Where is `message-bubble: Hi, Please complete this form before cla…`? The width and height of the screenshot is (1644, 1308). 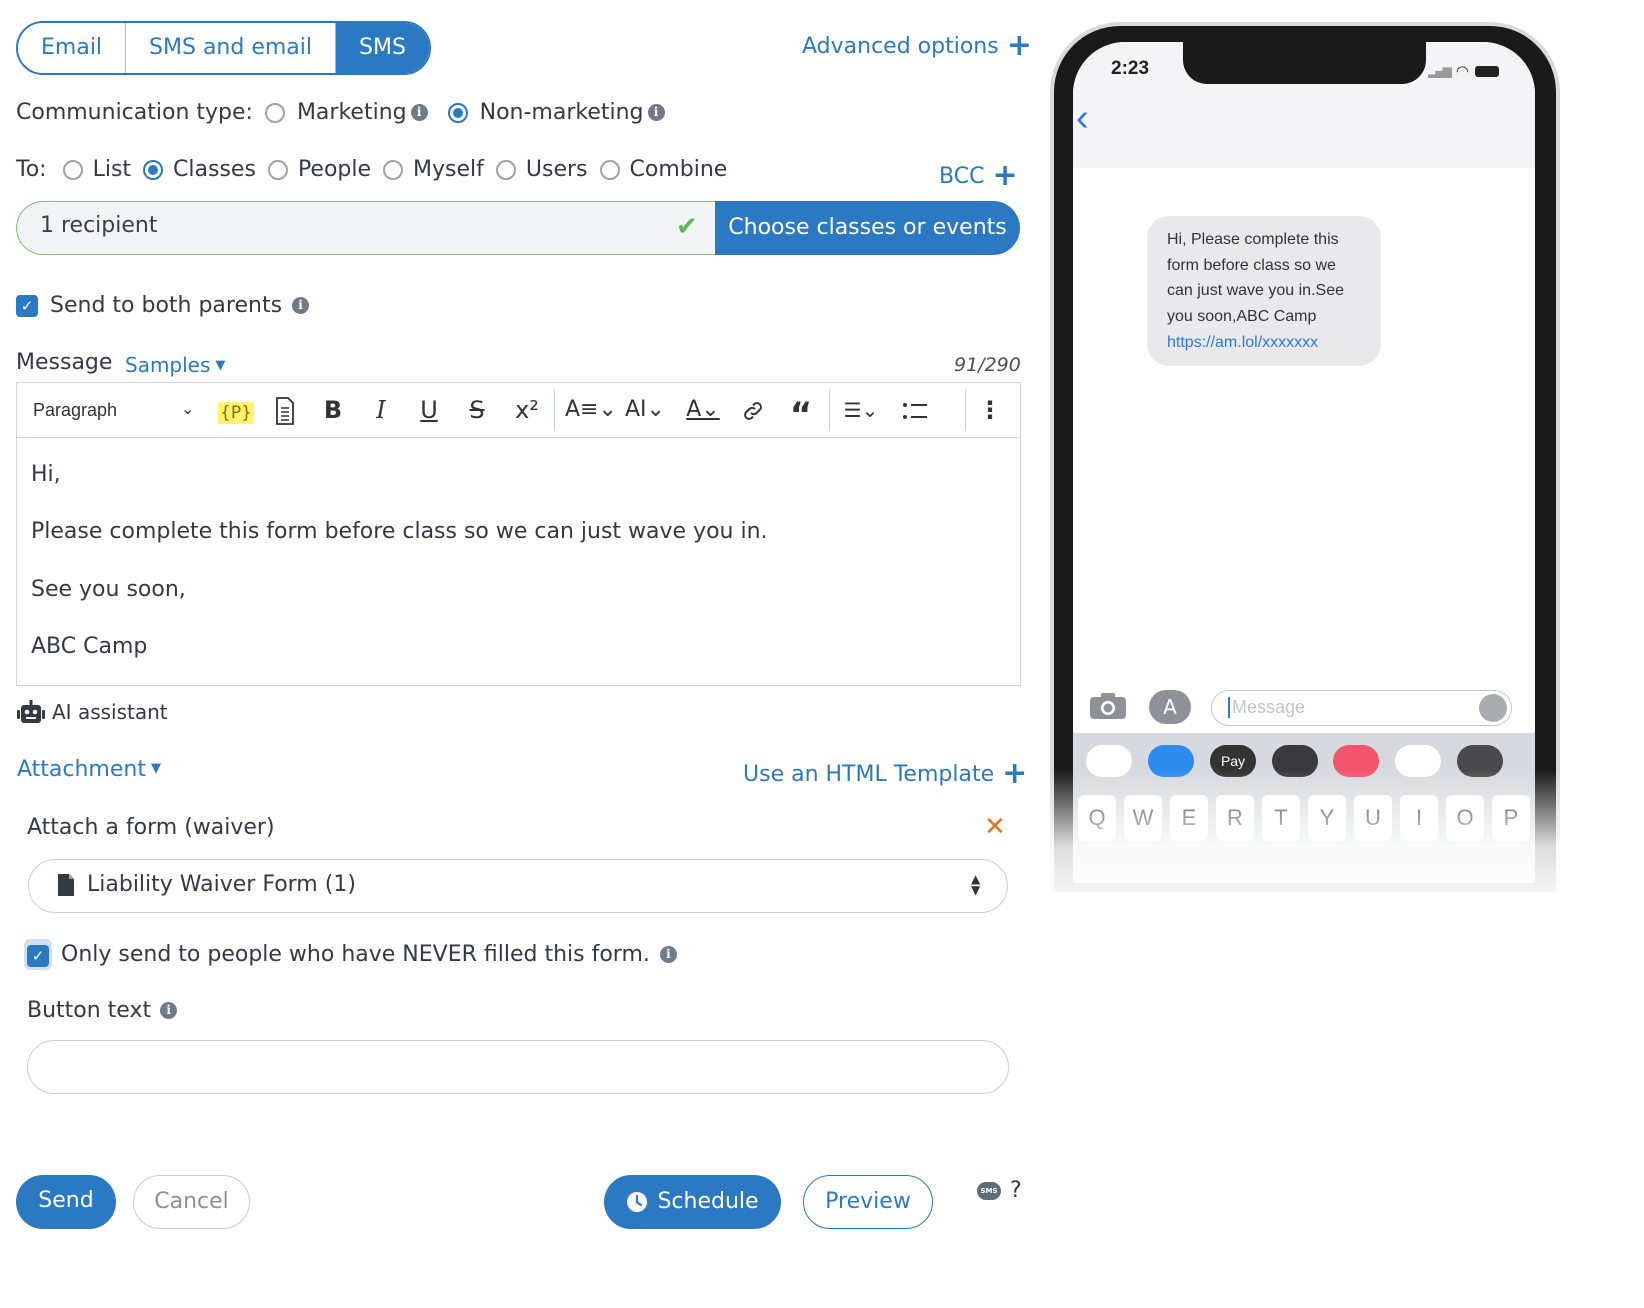
message-bubble: Hi, Please complete this form before cla… is located at coordinates (1264, 291).